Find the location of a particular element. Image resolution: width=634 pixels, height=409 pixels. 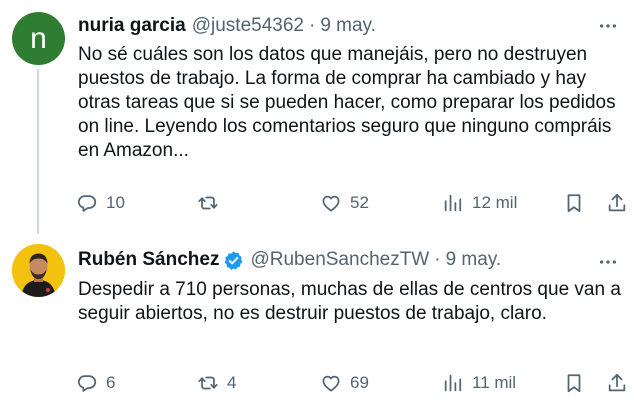

reply-button: 10 is located at coordinates (100, 203).